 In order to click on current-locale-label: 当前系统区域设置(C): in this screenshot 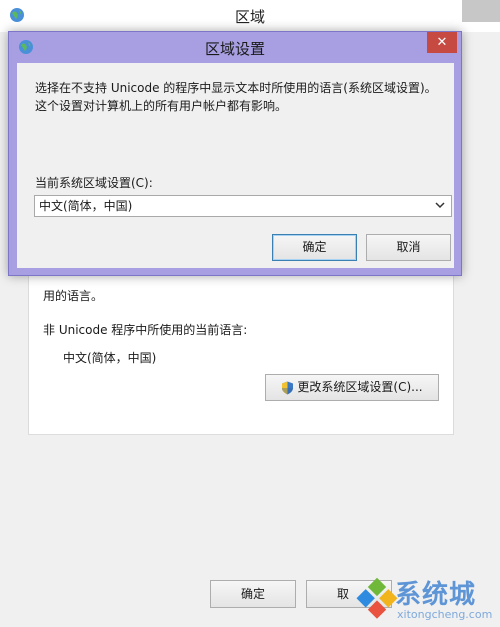, I will do `click(94, 183)`.